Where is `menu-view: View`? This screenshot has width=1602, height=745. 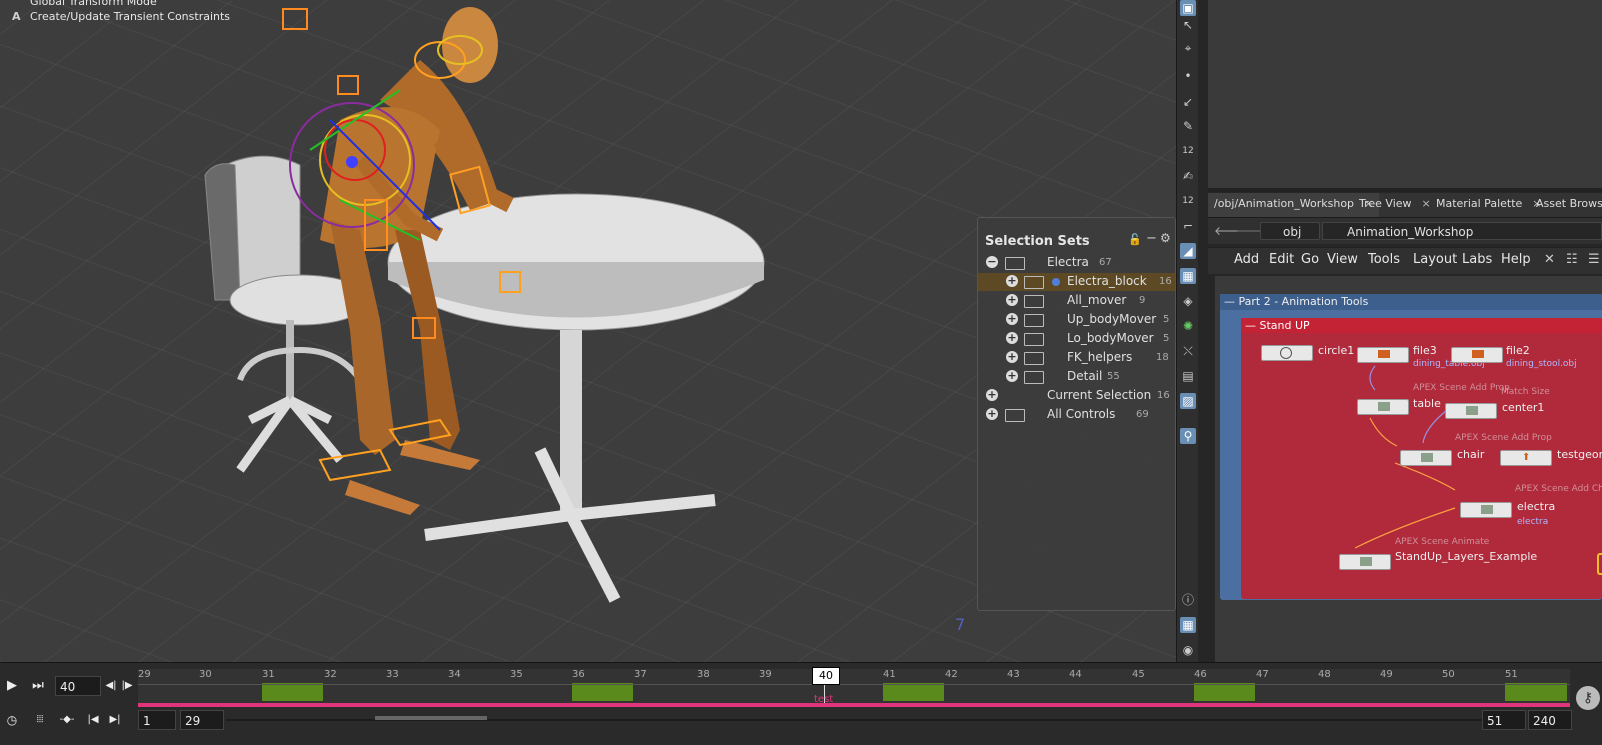
menu-view: View is located at coordinates (1342, 259).